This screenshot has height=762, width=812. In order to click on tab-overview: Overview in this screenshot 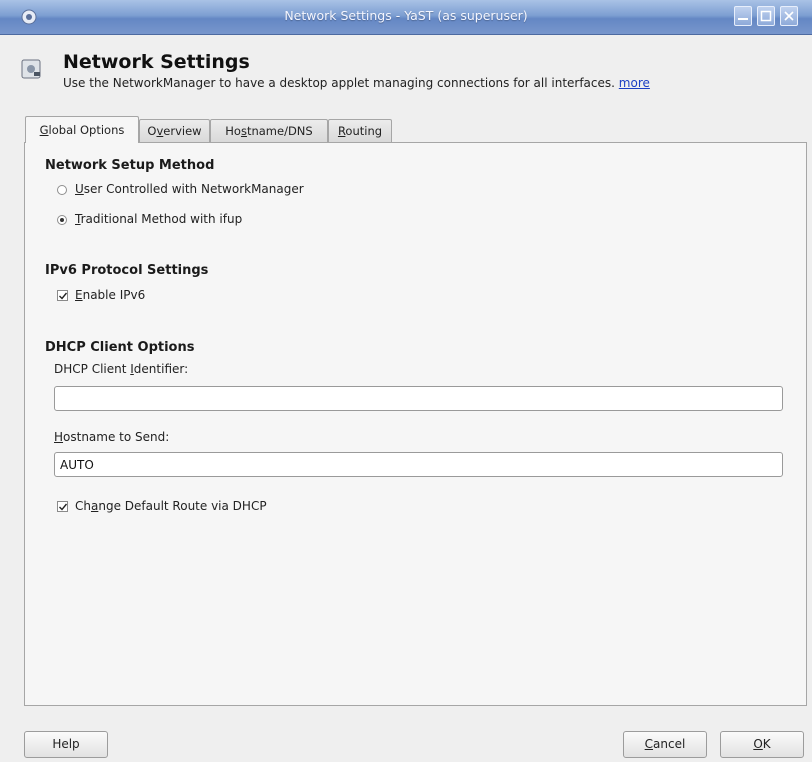, I will do `click(174, 130)`.